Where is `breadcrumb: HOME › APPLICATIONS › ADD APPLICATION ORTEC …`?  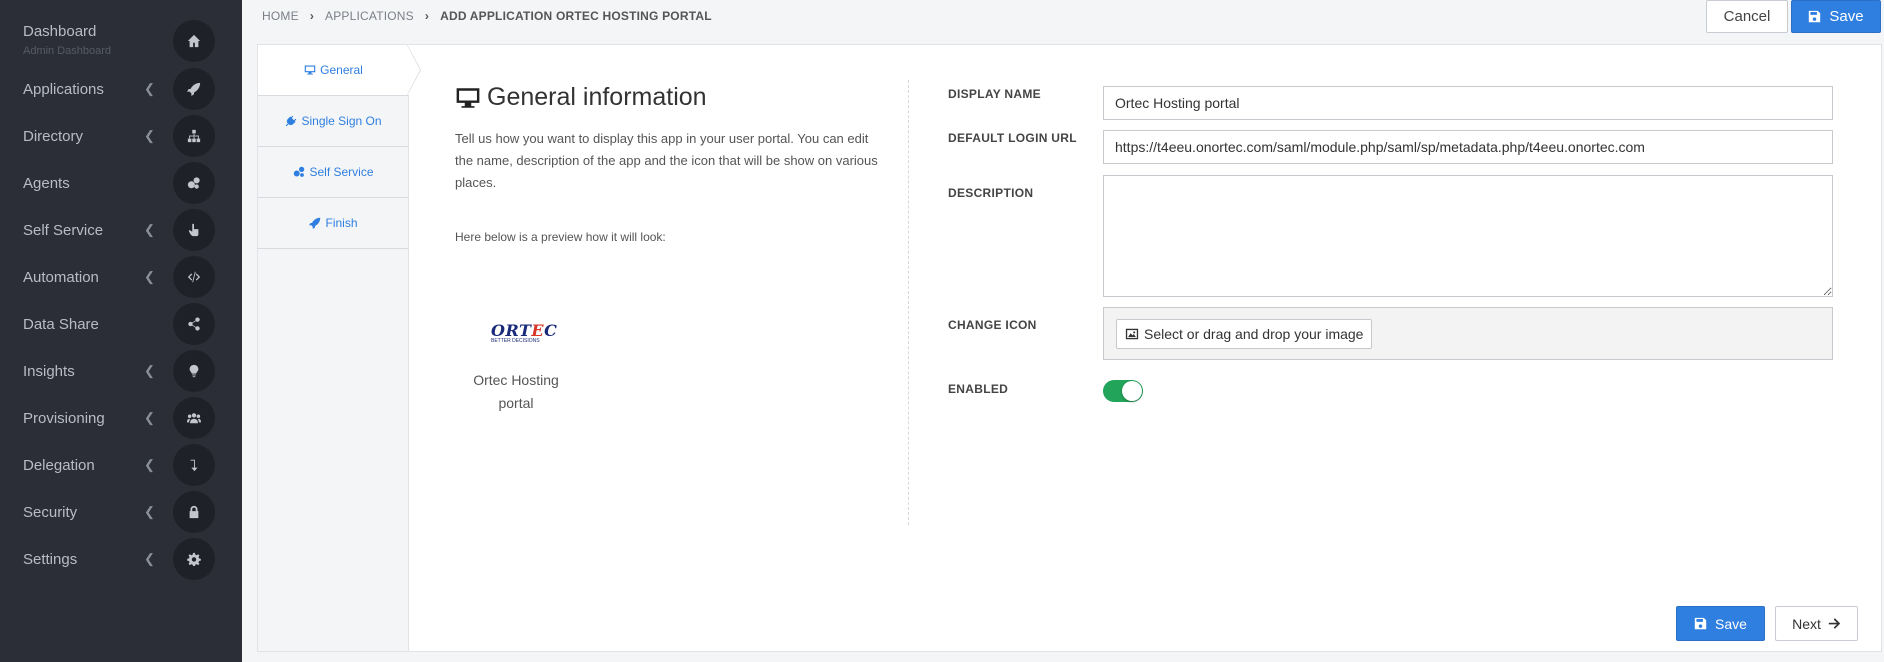 breadcrumb: HOME › APPLICATIONS › ADD APPLICATION ORTEC … is located at coordinates (487, 16).